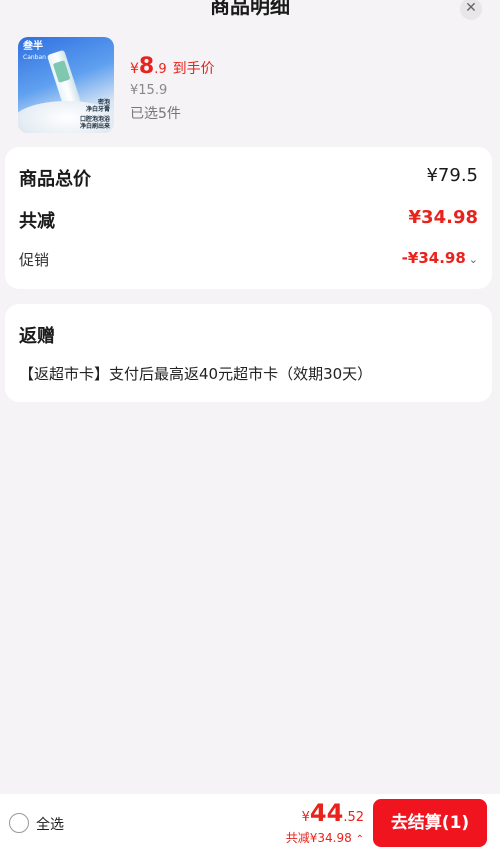 This screenshot has height=851, width=500. What do you see at coordinates (94, 123) in the screenshot?
I see `image-tag-2: 口腔泡泡浴 净白刷出来` at bounding box center [94, 123].